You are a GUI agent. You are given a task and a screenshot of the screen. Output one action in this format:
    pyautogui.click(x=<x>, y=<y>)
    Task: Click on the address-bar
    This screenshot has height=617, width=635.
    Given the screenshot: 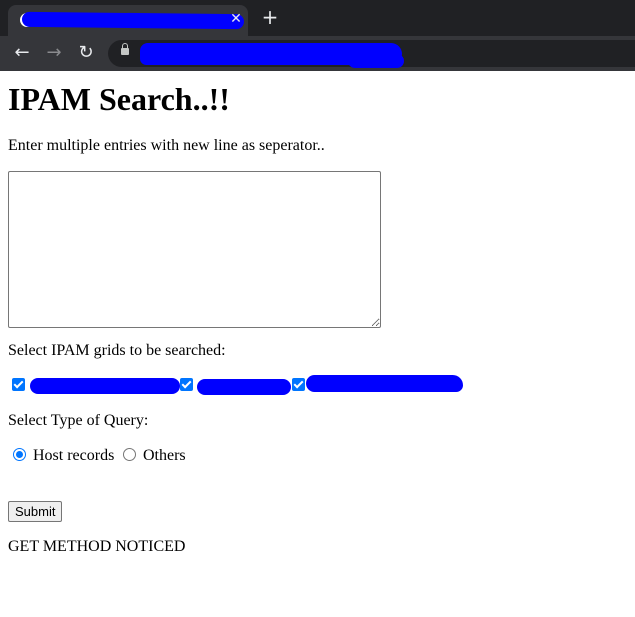 What is the action you would take?
    pyautogui.click(x=371, y=54)
    